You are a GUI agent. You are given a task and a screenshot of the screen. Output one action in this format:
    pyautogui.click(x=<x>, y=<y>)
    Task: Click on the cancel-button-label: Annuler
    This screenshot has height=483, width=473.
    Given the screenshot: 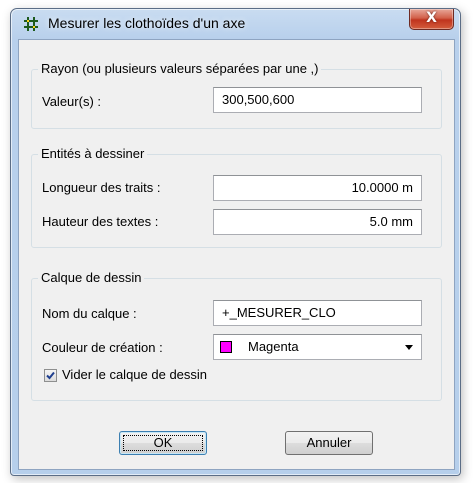 What is the action you would take?
    pyautogui.click(x=329, y=442)
    